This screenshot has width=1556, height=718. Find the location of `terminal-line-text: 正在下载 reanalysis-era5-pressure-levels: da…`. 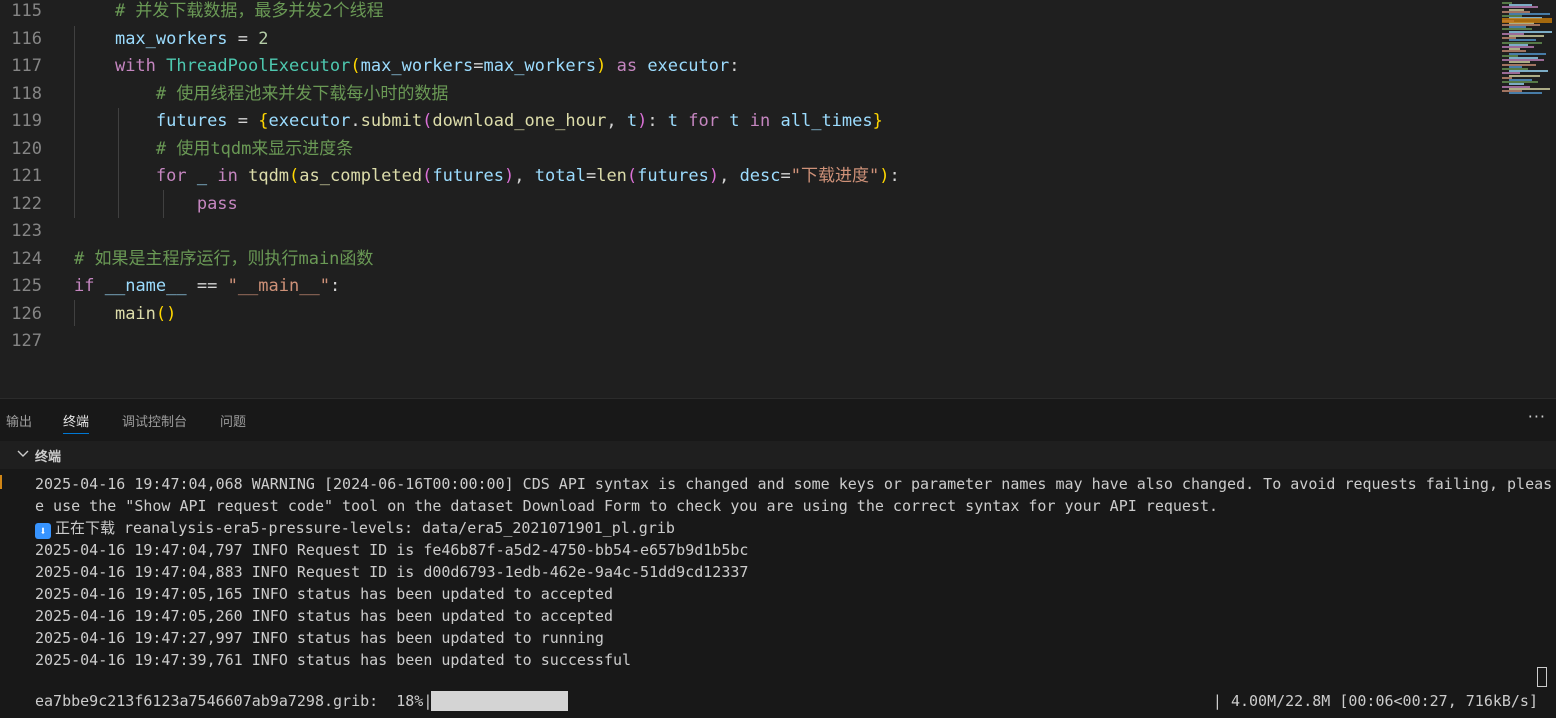

terminal-line-text: 正在下载 reanalysis-era5-pressure-levels: da… is located at coordinates (365, 528).